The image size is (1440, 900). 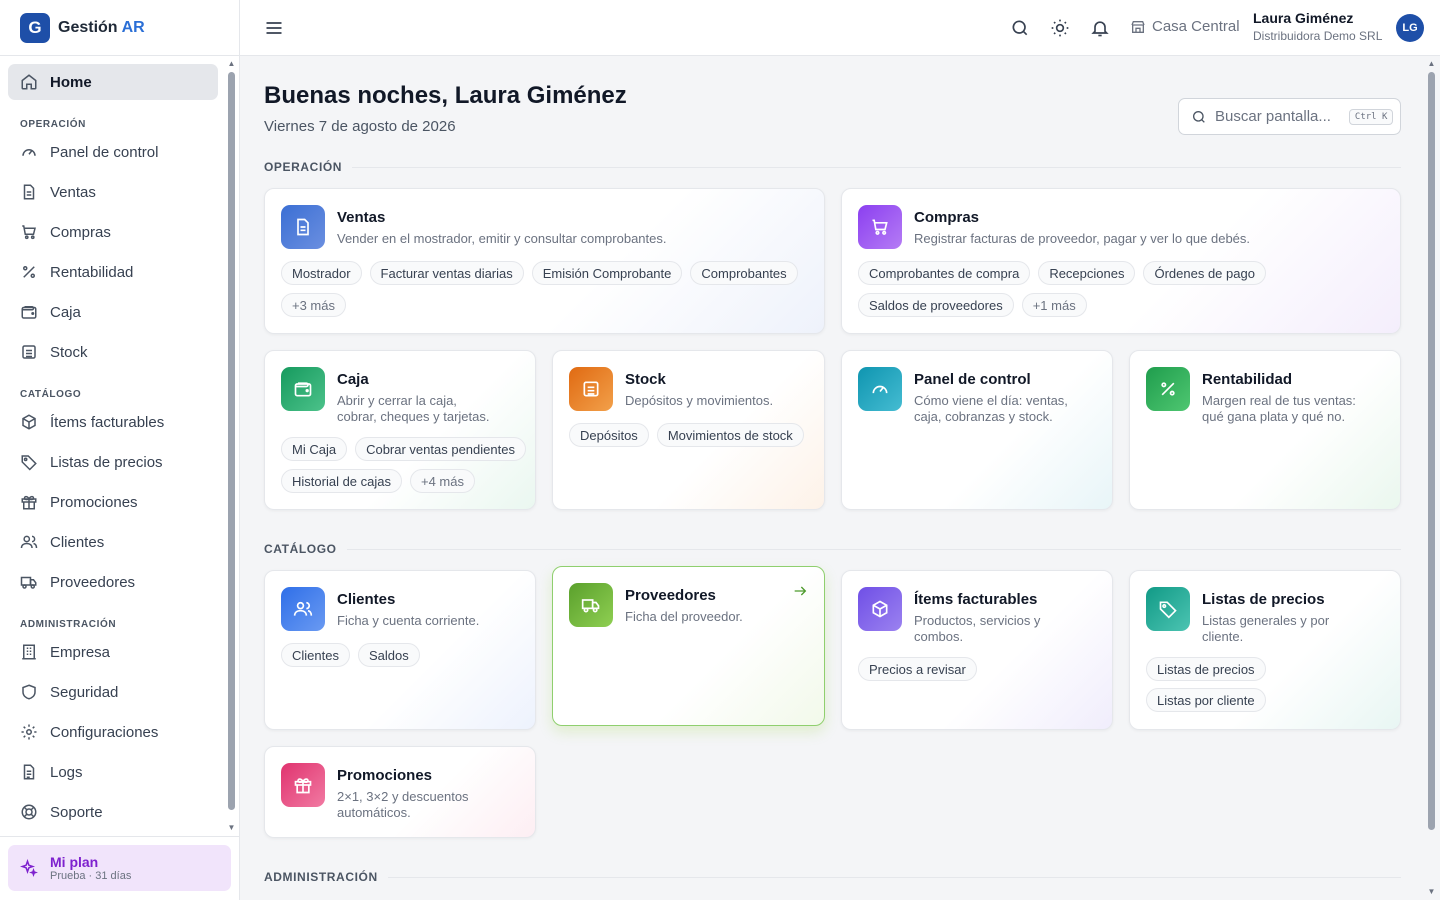 What do you see at coordinates (113, 732) in the screenshot?
I see `sidebar-item-configuraciones: Configuraciones` at bounding box center [113, 732].